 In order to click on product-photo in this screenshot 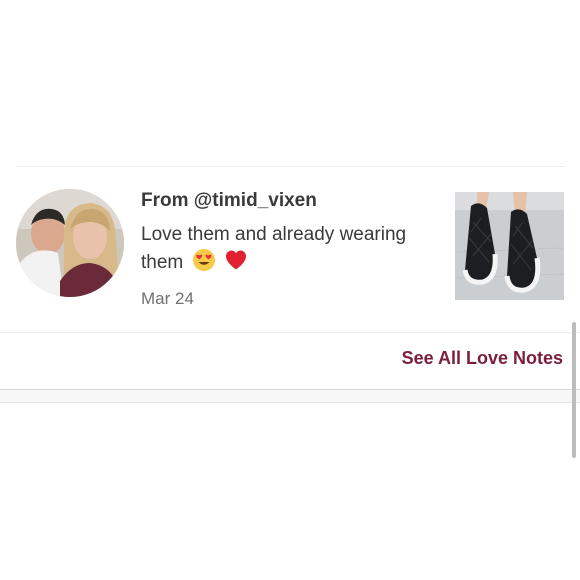, I will do `click(509, 246)`.